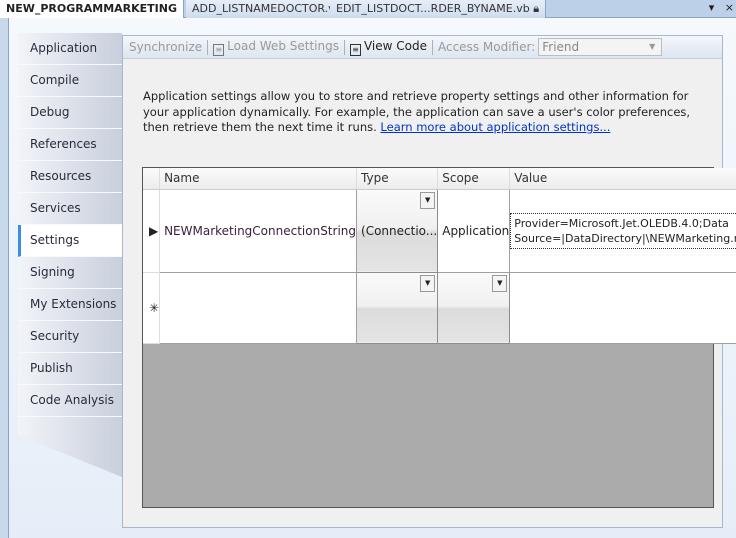  What do you see at coordinates (70, 81) in the screenshot?
I see `nav-compile: Compile` at bounding box center [70, 81].